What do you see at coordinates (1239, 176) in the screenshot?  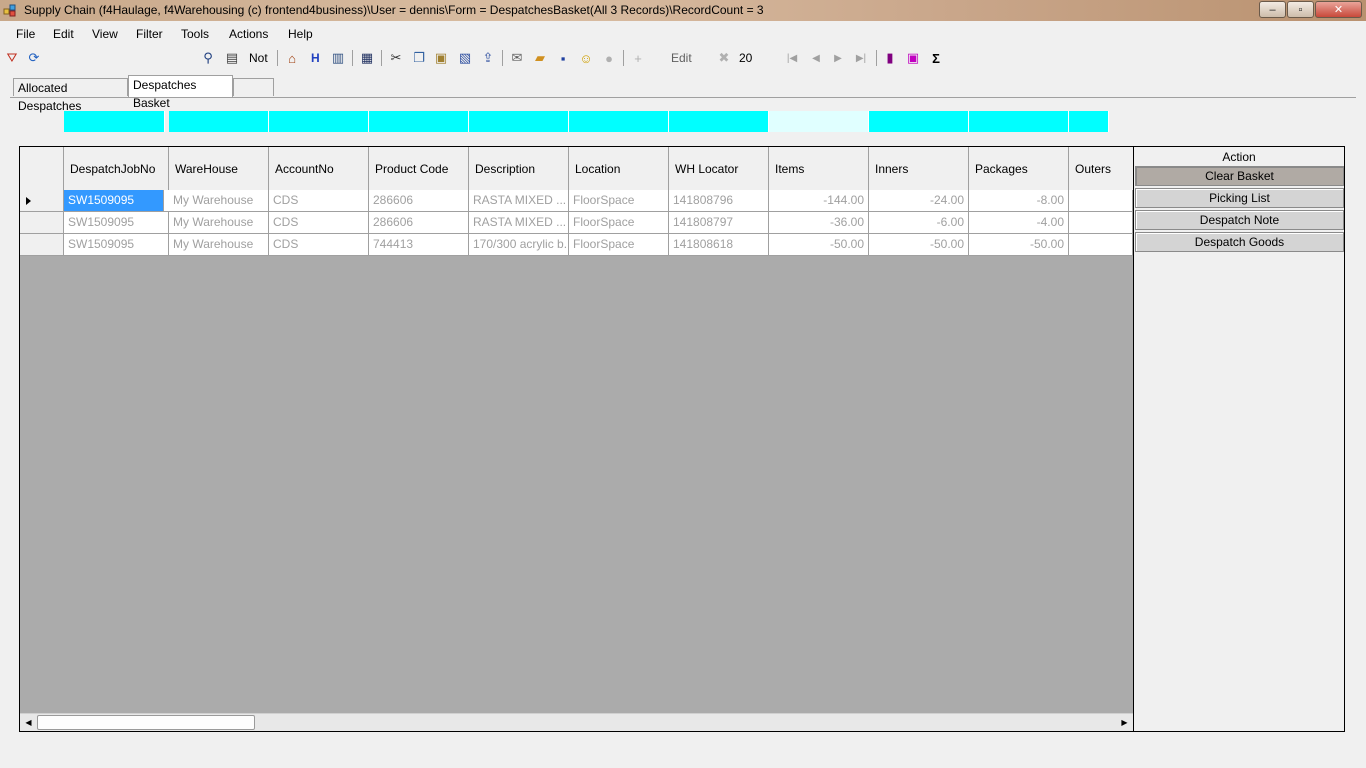 I see `clear-basket-button: Clear Basket` at bounding box center [1239, 176].